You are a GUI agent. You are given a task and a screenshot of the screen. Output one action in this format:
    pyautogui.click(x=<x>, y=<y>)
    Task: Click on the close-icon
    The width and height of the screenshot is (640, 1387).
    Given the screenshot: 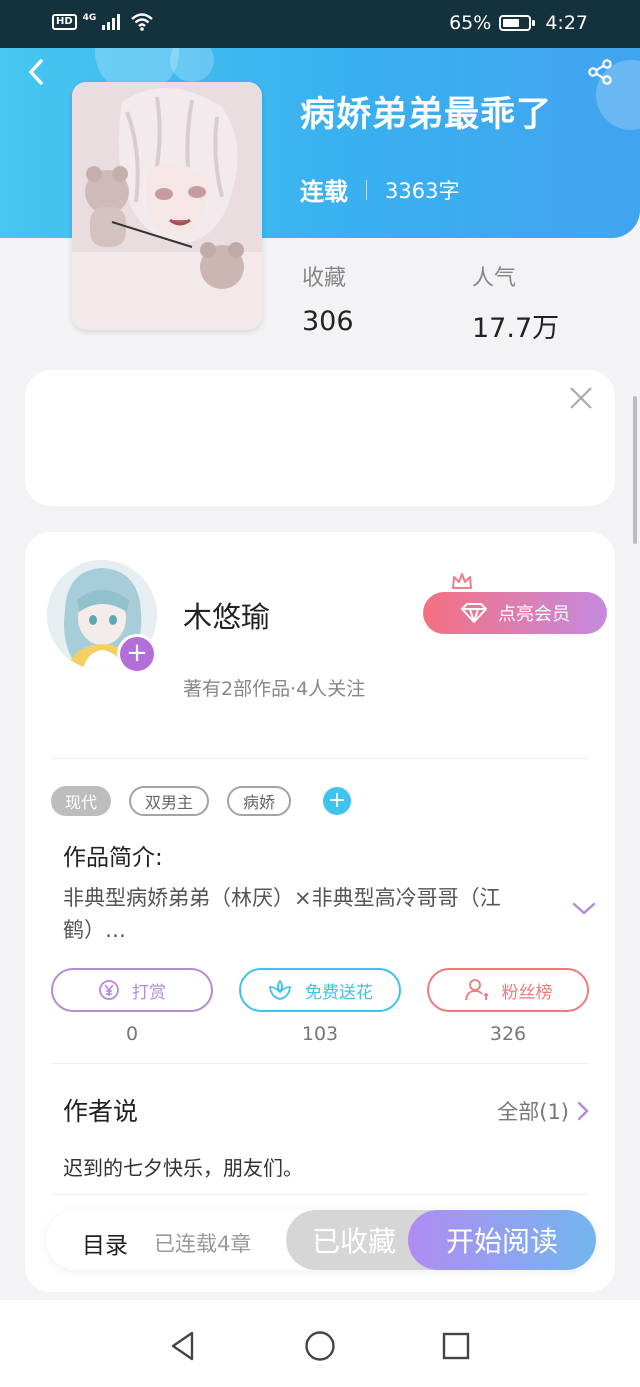 What is the action you would take?
    pyautogui.click(x=581, y=398)
    